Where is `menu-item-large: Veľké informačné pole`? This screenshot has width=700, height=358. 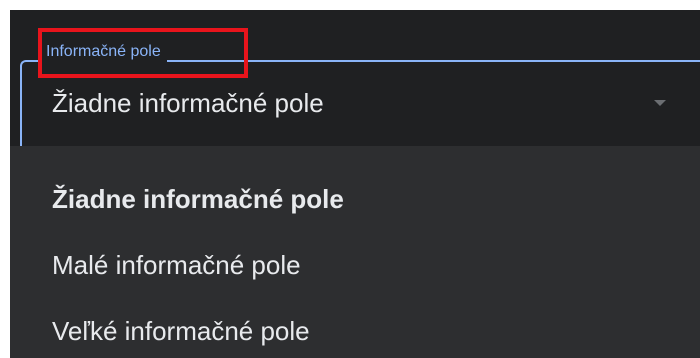 menu-item-large: Veľké informačné pole is located at coordinates (181, 331).